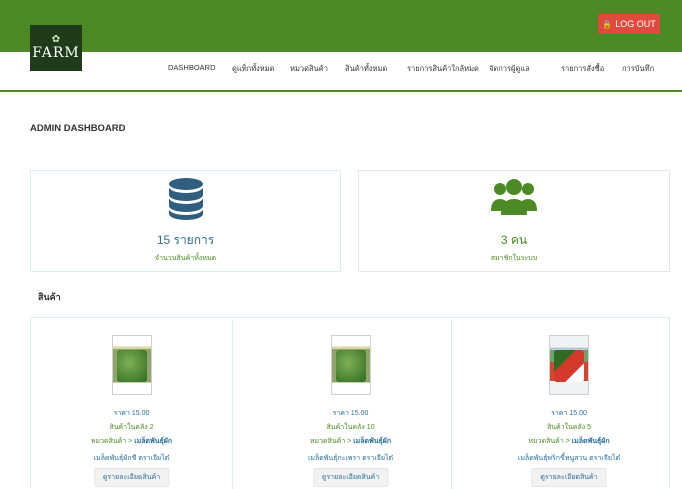  What do you see at coordinates (309, 69) in the screenshot?
I see `nav-item-categories: หมวดสินค้า` at bounding box center [309, 69].